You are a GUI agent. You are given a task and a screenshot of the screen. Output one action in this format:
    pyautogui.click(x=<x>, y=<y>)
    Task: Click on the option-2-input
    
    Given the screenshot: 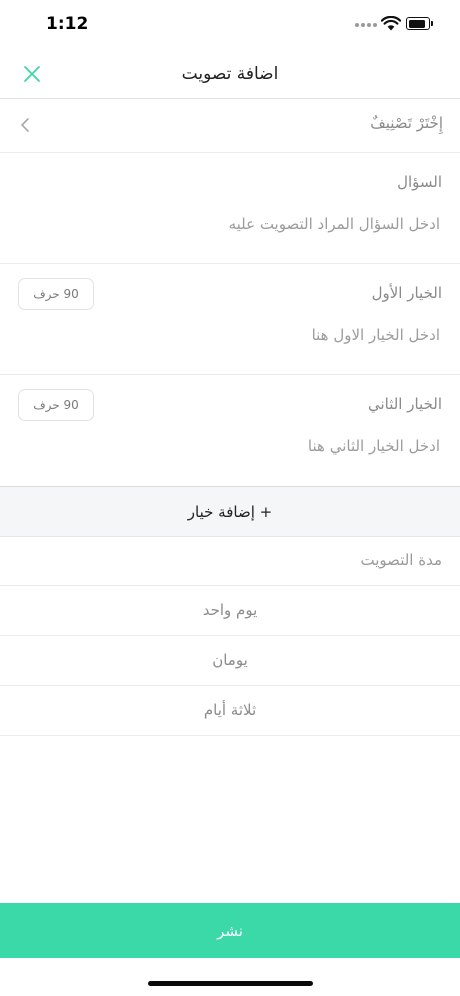 What is the action you would take?
    pyautogui.click(x=250, y=446)
    